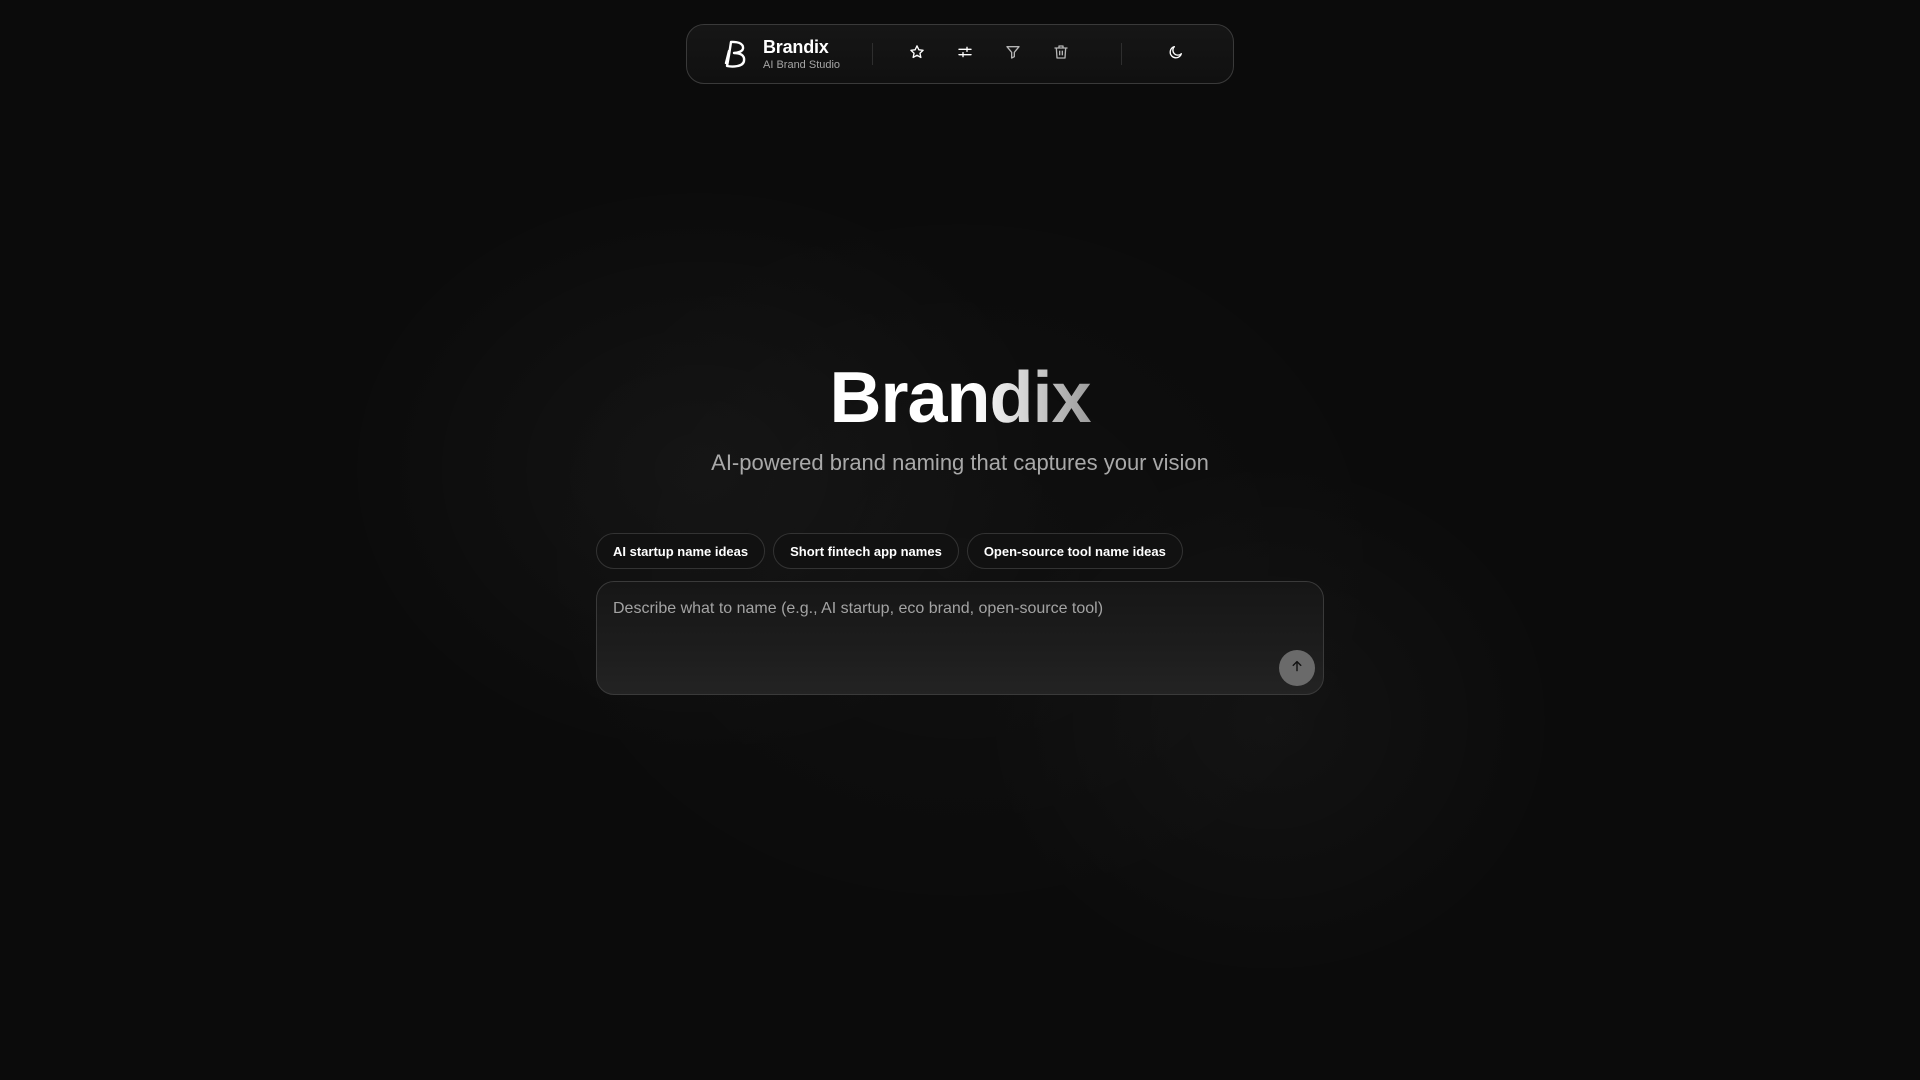 This screenshot has width=1920, height=1080. I want to click on brand-logo-icon, so click(735, 54).